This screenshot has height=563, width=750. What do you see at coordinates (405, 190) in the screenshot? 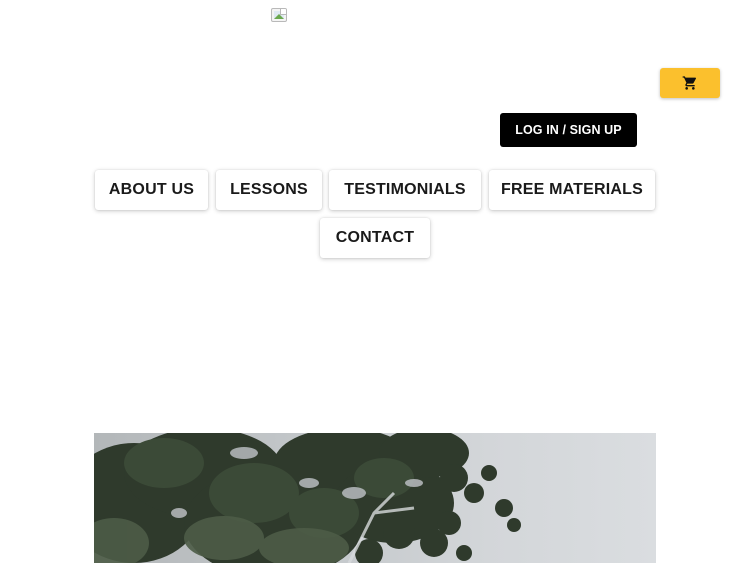
I see `nav-testimonials: TESTIMONIALS` at bounding box center [405, 190].